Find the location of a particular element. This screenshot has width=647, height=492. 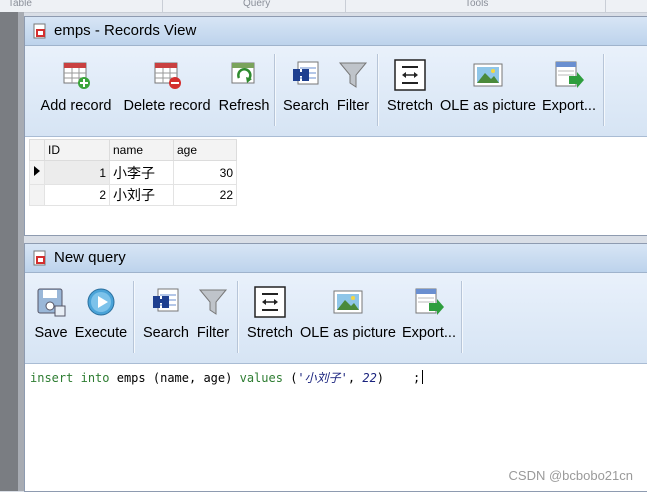

sql-number-literal: 22 is located at coordinates (369, 378).